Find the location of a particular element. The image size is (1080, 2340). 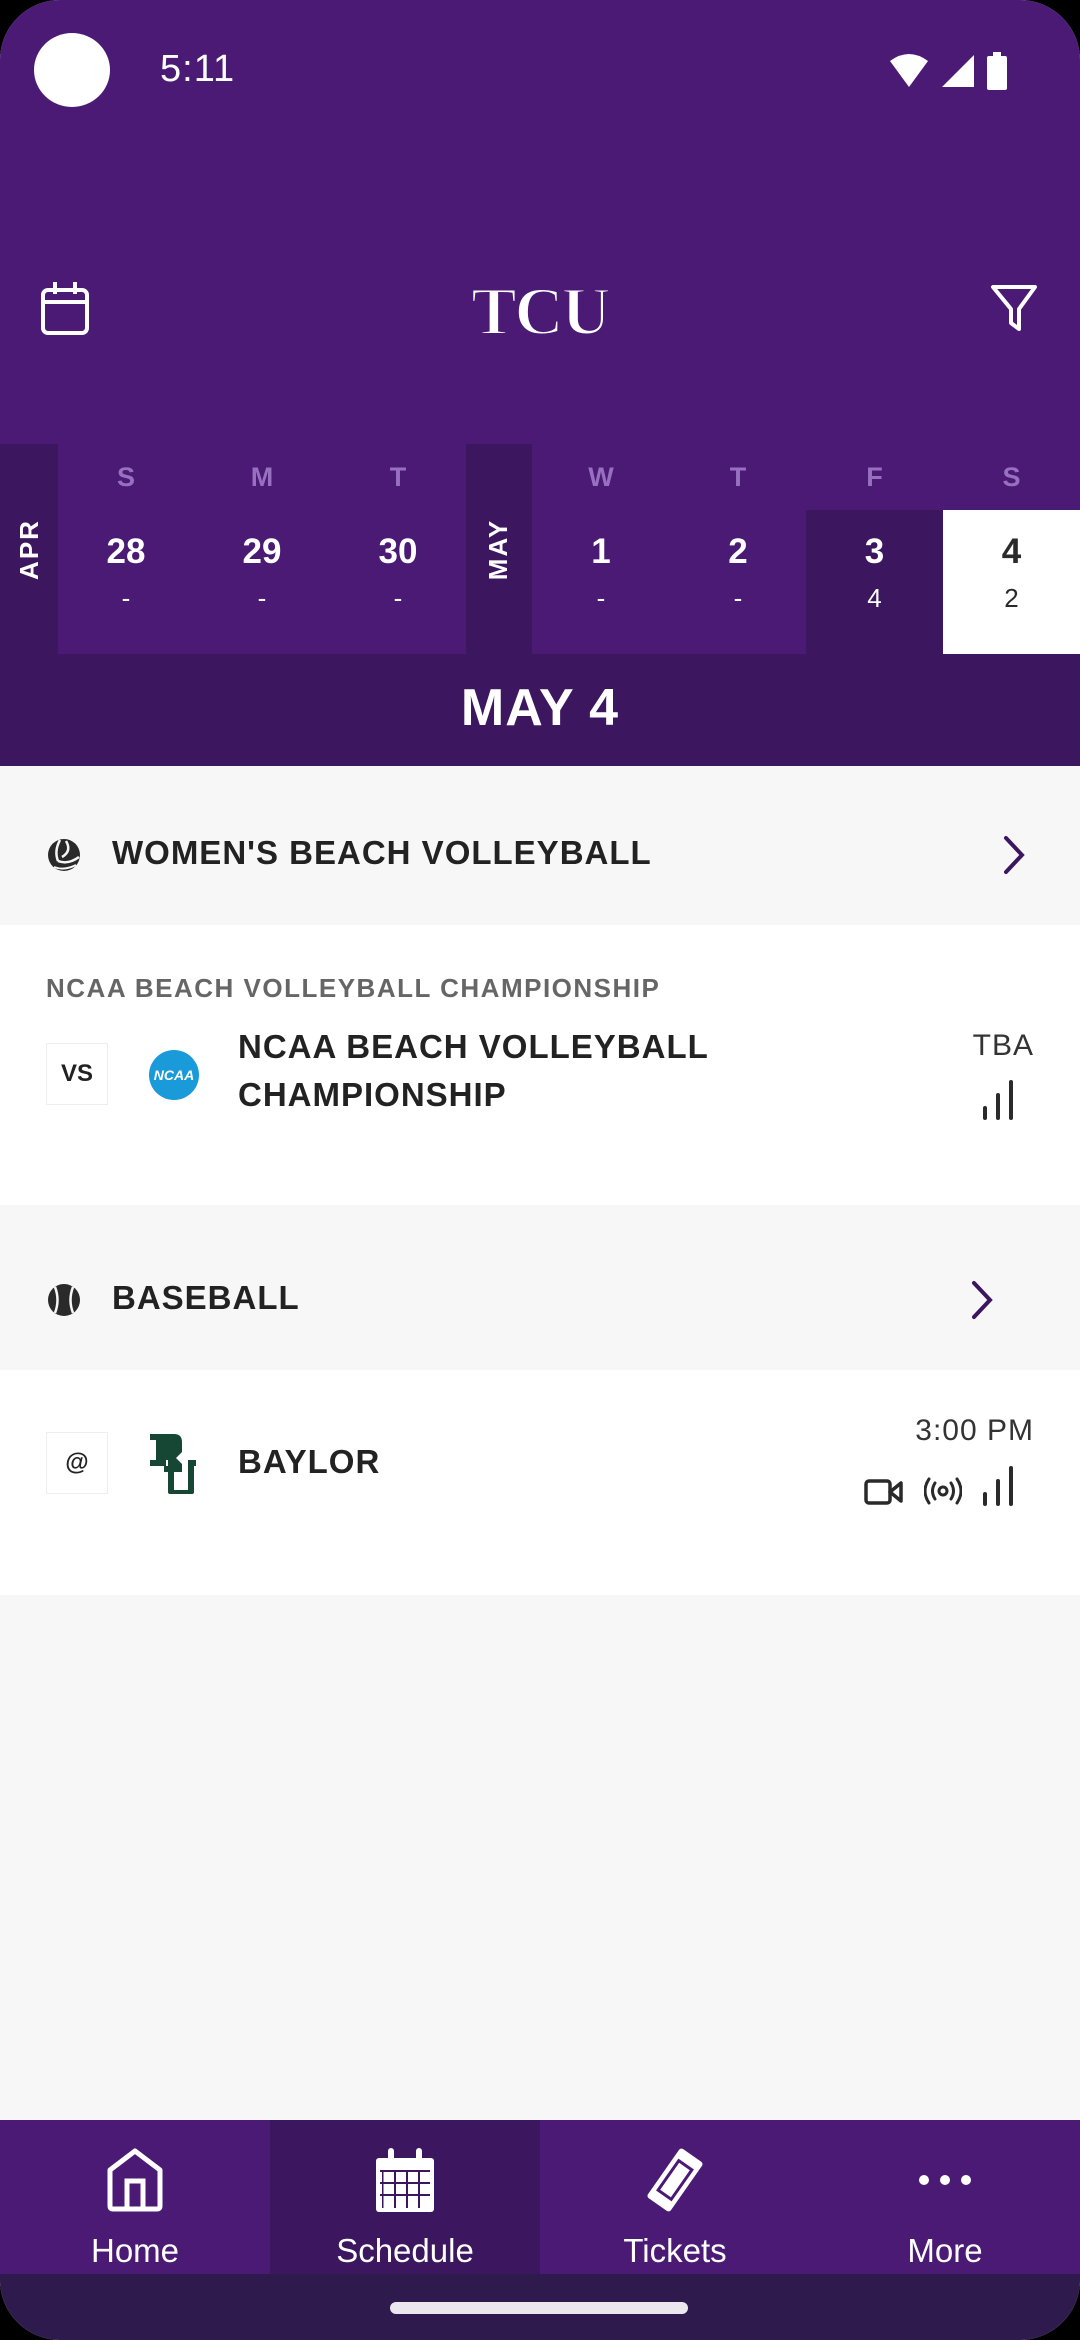

cell-signal-icon is located at coordinates (958, 71).